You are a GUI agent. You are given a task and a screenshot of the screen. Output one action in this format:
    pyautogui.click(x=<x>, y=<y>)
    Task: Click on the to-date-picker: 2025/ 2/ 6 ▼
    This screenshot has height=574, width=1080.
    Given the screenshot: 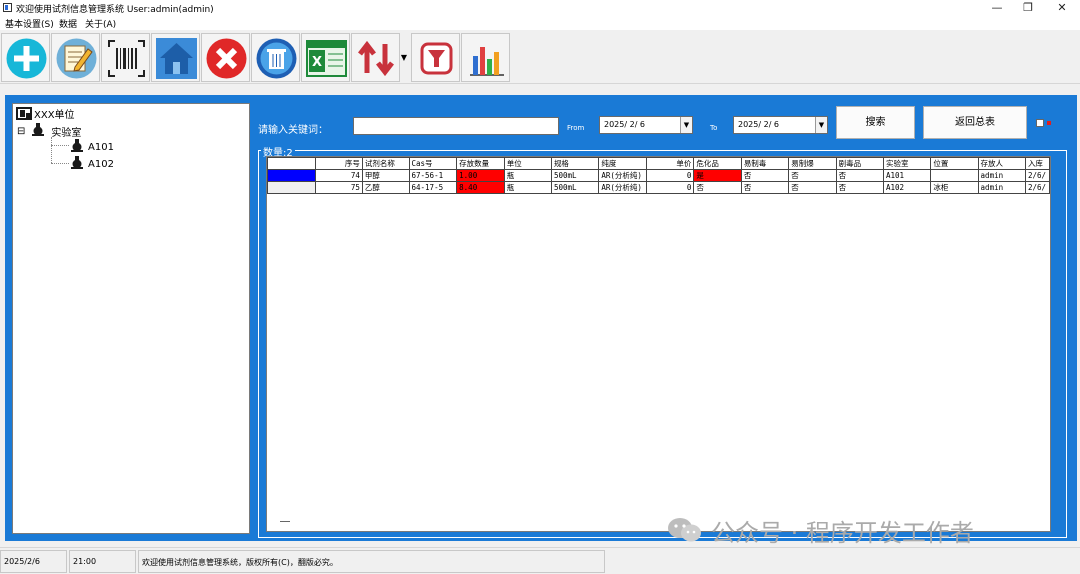 What is the action you would take?
    pyautogui.click(x=780, y=125)
    